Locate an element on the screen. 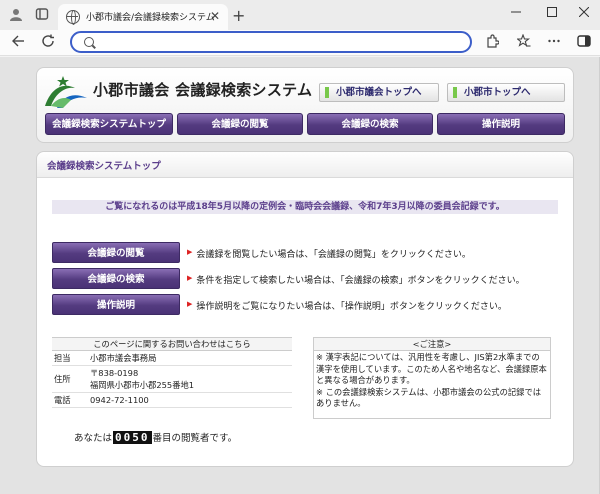 The width and height of the screenshot is (600, 494). page-title: 会議録検索システムトップ is located at coordinates (104, 166).